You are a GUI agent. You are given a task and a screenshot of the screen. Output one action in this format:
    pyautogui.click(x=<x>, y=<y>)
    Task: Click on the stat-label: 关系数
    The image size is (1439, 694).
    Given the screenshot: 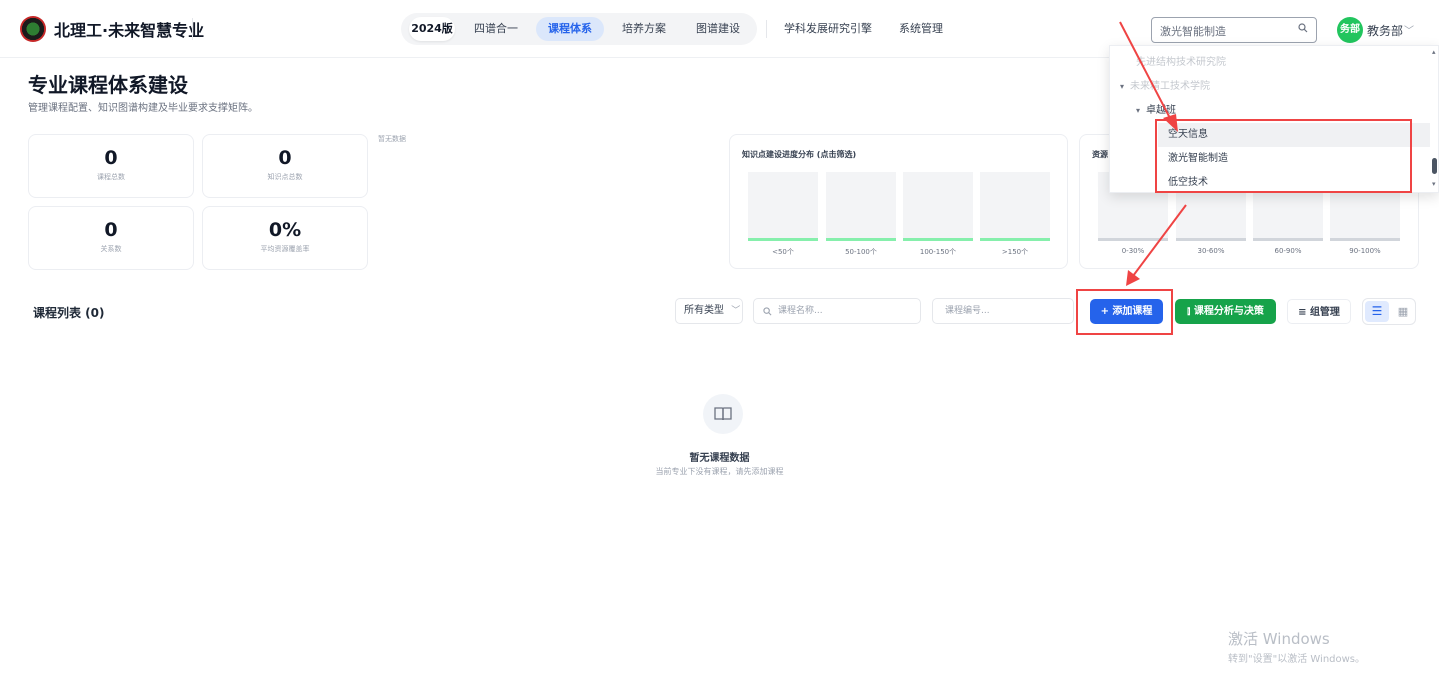 What is the action you would take?
    pyautogui.click(x=111, y=249)
    